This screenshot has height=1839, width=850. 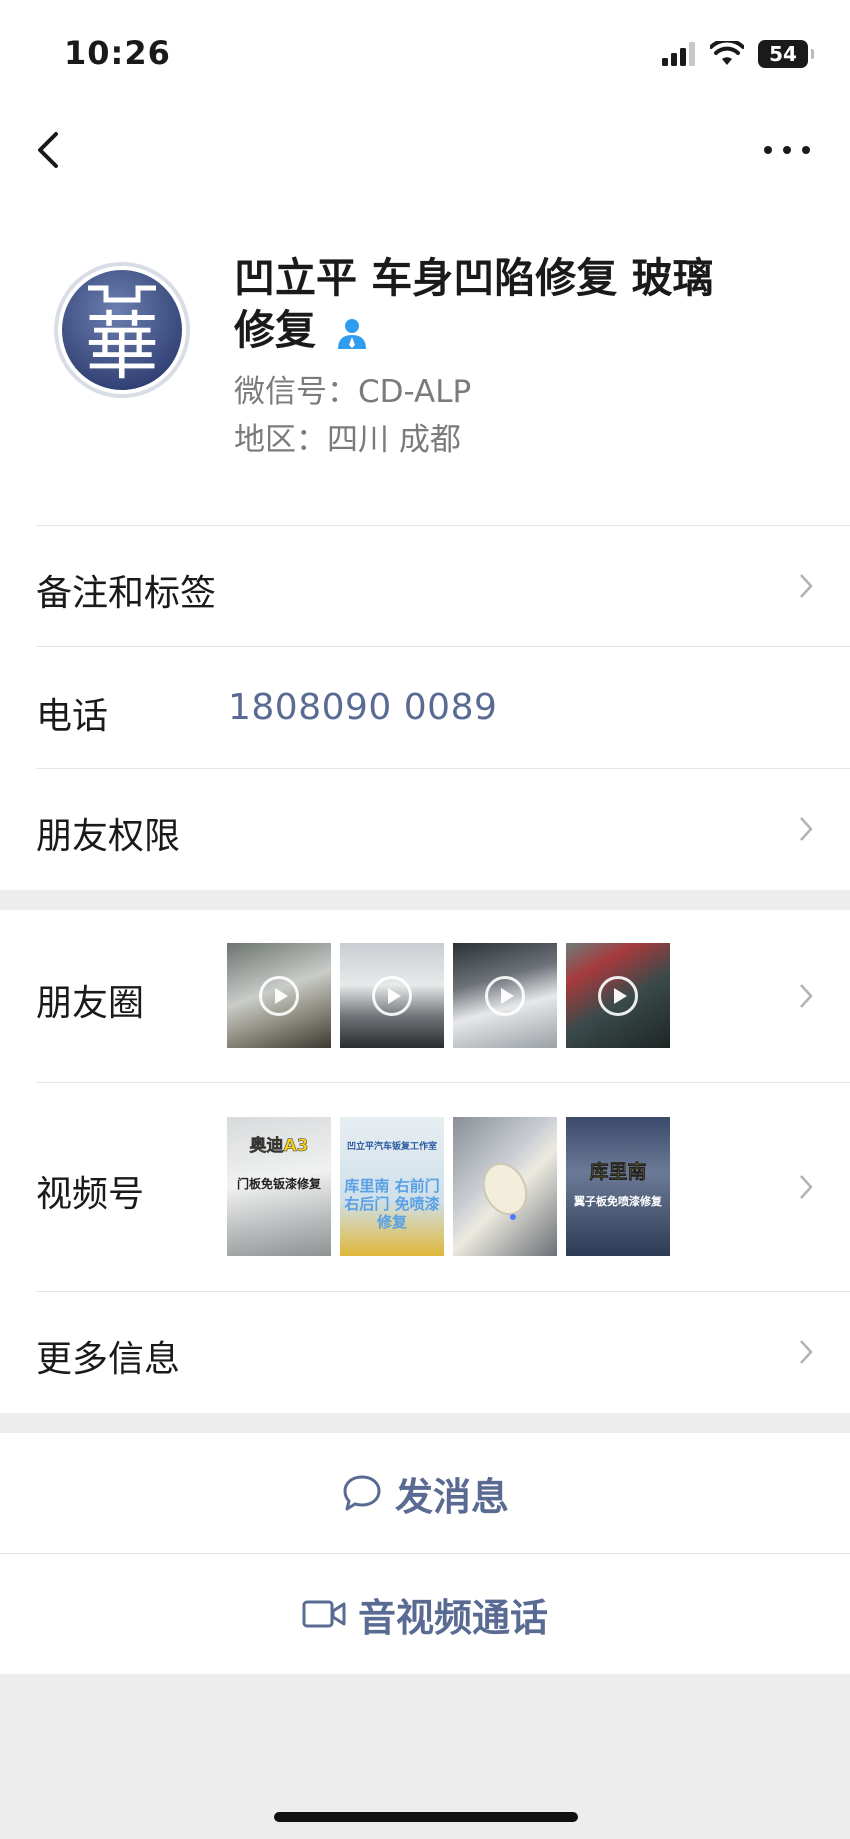 I want to click on avatar: 華, so click(x=122, y=330).